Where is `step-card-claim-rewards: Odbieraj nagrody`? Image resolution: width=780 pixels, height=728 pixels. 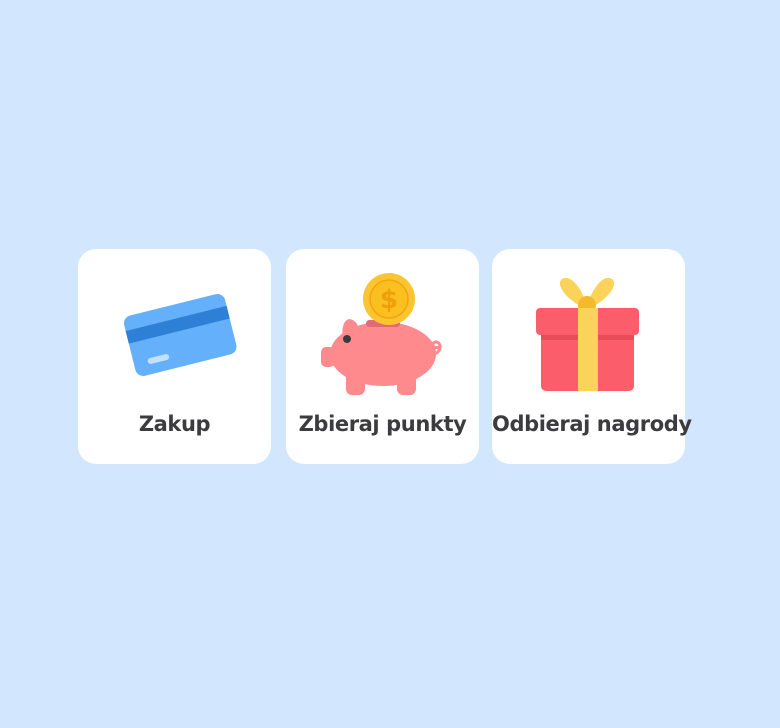 step-card-claim-rewards: Odbieraj nagrody is located at coordinates (592, 356).